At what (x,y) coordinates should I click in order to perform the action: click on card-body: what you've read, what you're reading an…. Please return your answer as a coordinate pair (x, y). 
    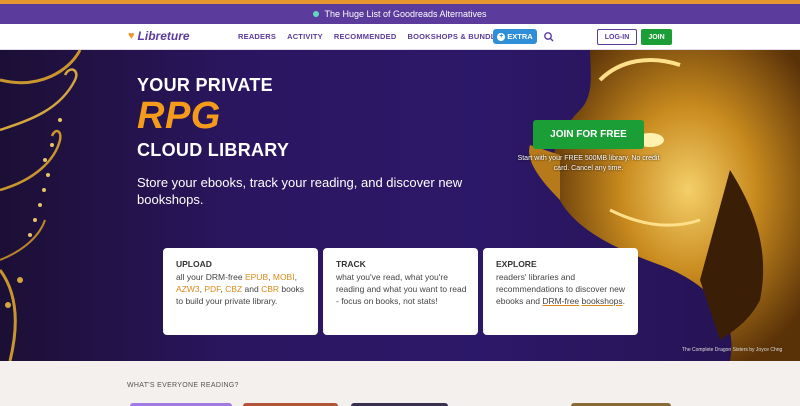
    Looking at the image, I should click on (401, 289).